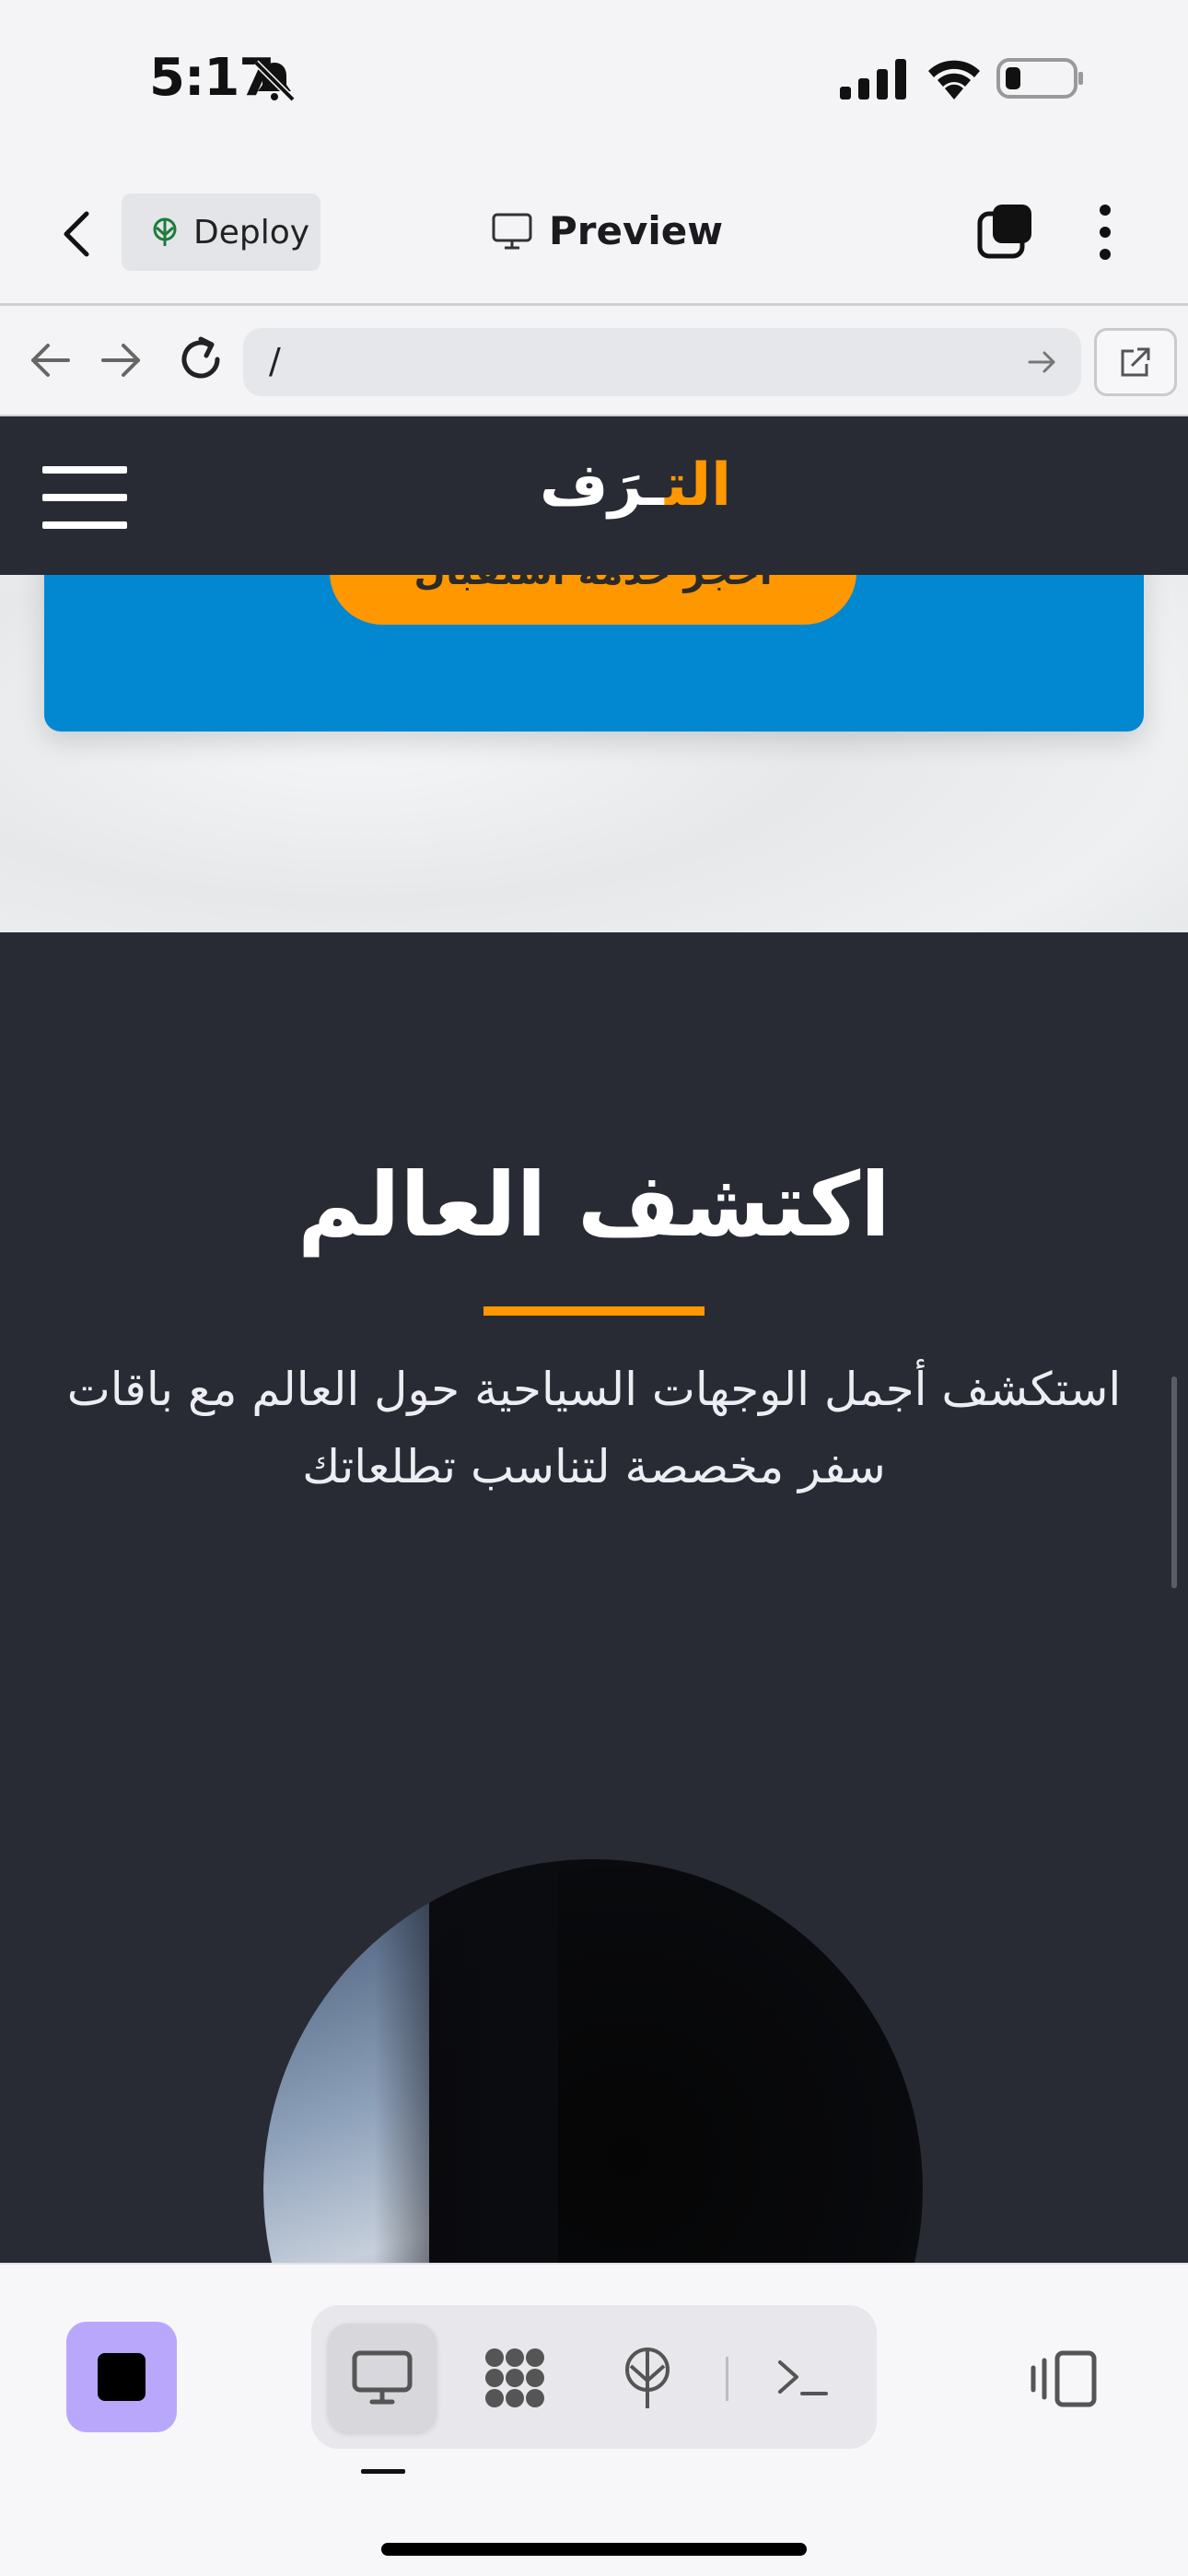 The height and width of the screenshot is (2576, 1188). I want to click on grid-icon, so click(514, 2377).